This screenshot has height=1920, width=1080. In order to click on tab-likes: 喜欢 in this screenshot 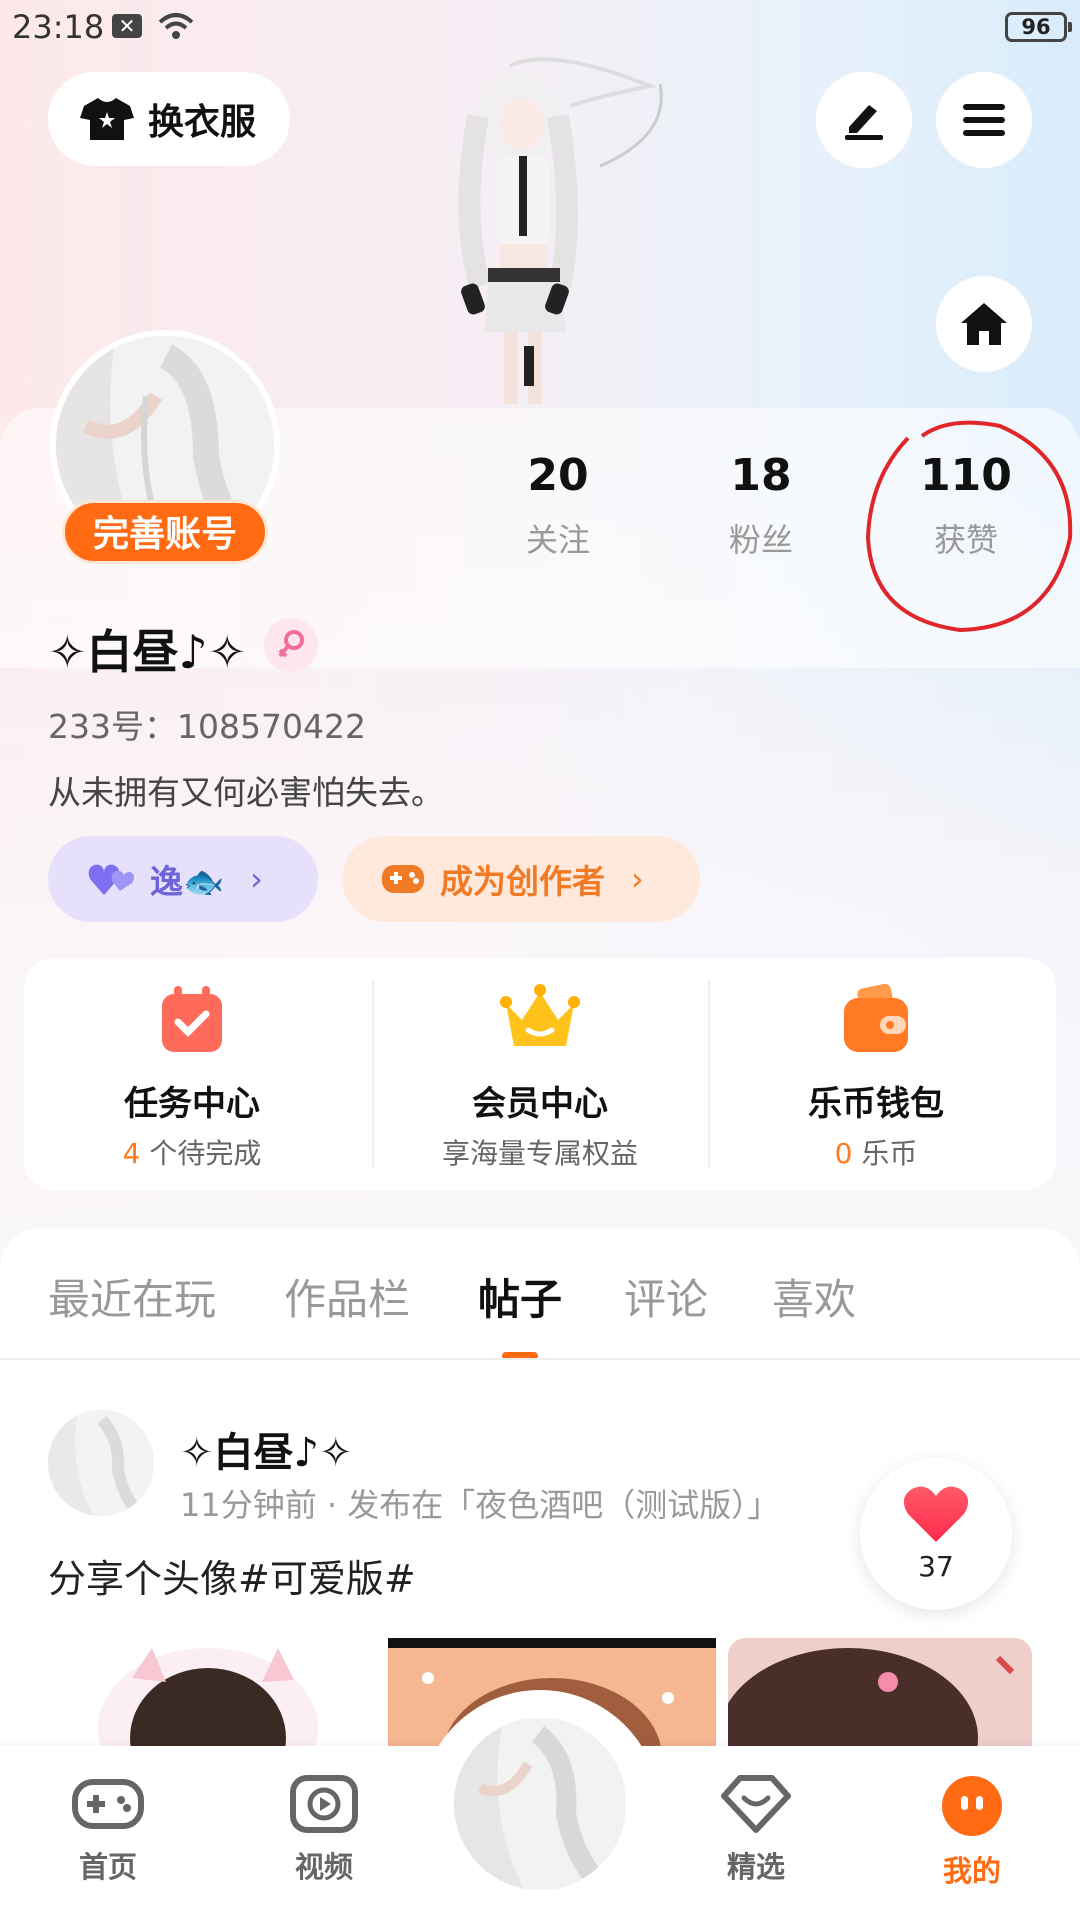, I will do `click(814, 1296)`.